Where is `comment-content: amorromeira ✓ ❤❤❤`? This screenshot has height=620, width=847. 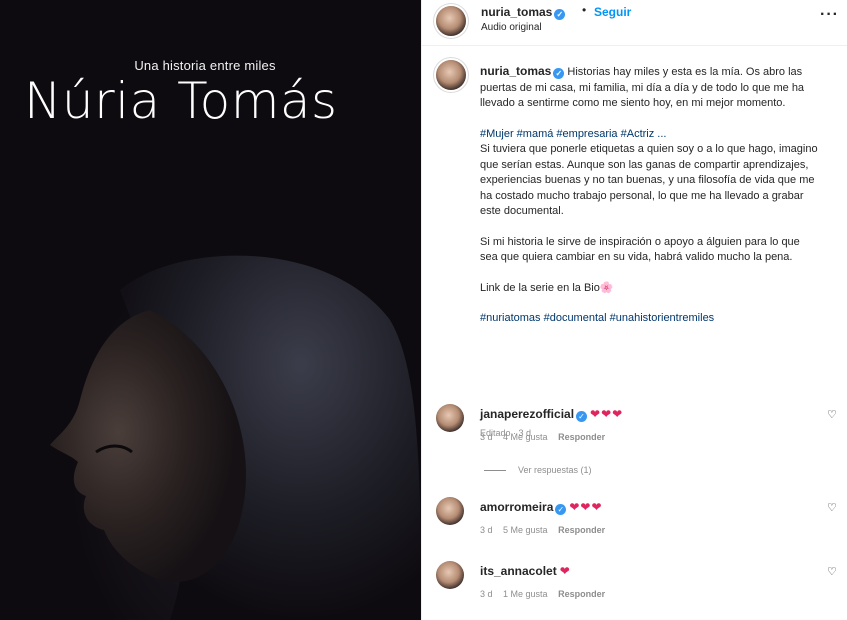 comment-content: amorromeira ✓ ❤❤❤ is located at coordinates (541, 507).